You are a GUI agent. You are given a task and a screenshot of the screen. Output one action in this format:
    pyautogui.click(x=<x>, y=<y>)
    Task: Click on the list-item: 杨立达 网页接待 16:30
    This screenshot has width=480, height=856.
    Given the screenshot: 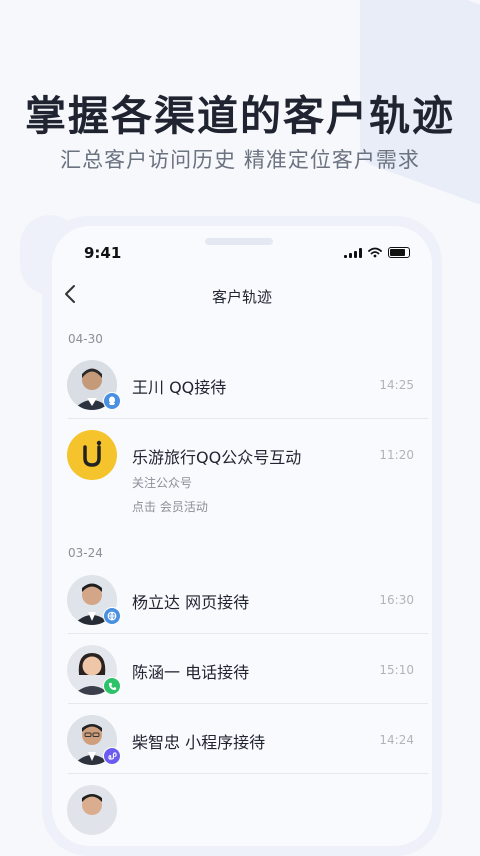 What is the action you would take?
    pyautogui.click(x=240, y=602)
    